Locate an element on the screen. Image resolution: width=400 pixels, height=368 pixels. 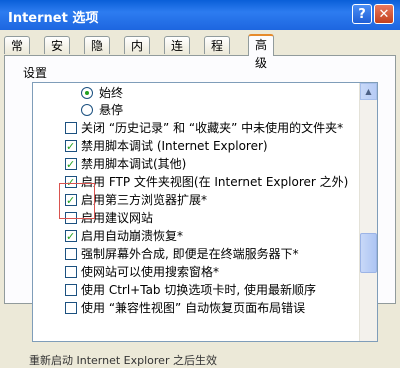
settings-label: 设置 is located at coordinates (35, 73).